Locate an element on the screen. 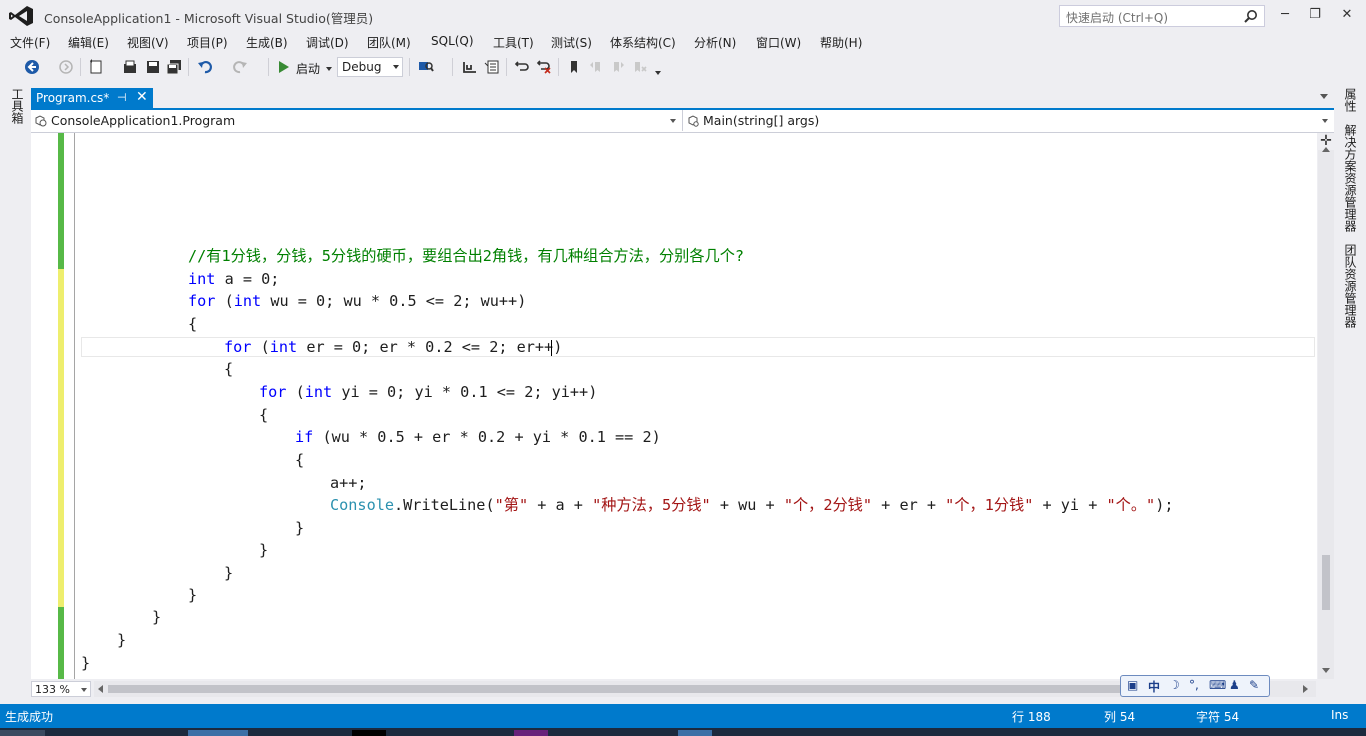  scroll-left-icon is located at coordinates (100, 689).